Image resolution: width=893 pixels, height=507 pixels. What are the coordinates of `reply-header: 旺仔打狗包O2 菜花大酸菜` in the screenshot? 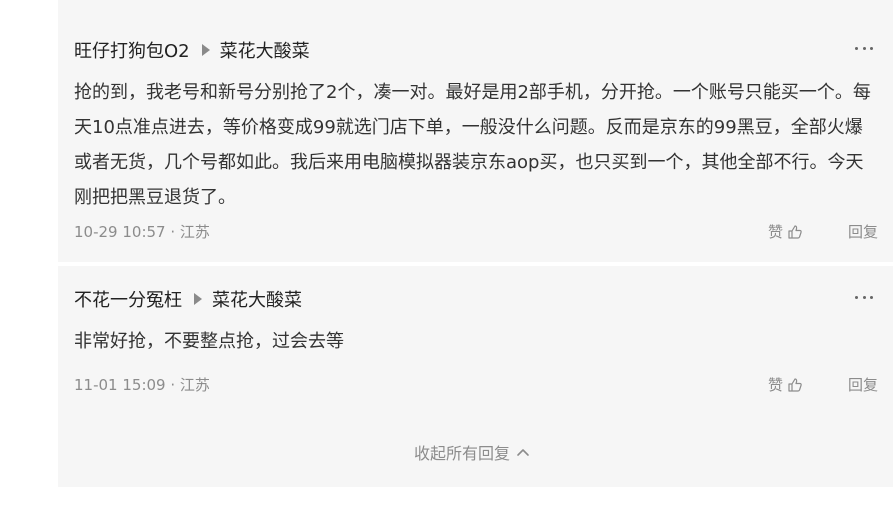 It's located at (192, 50).